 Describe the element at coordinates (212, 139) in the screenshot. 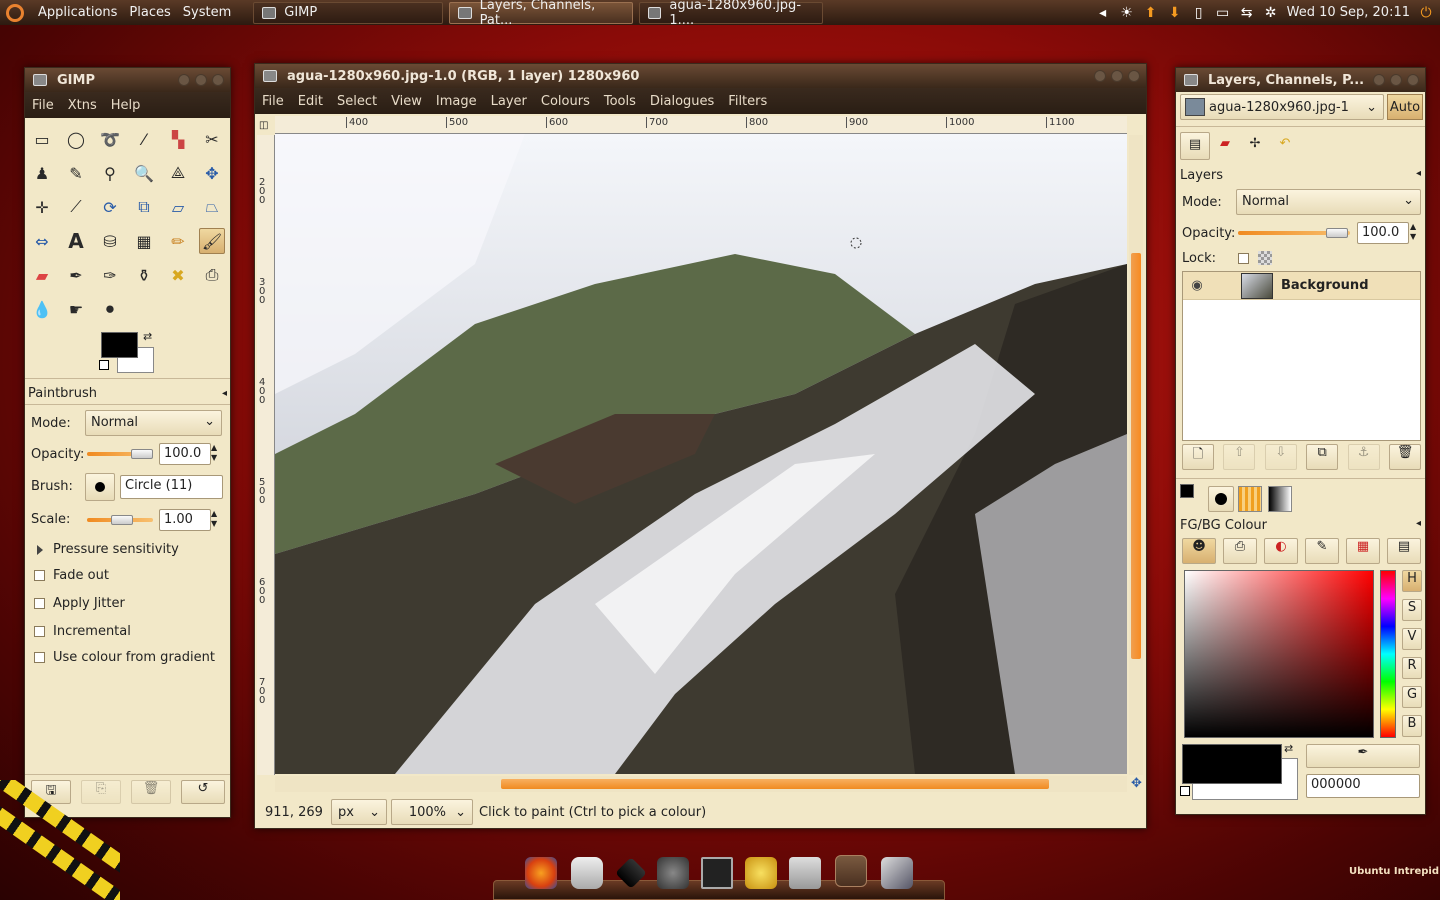

I see `scissors-icon: ✂` at that location.